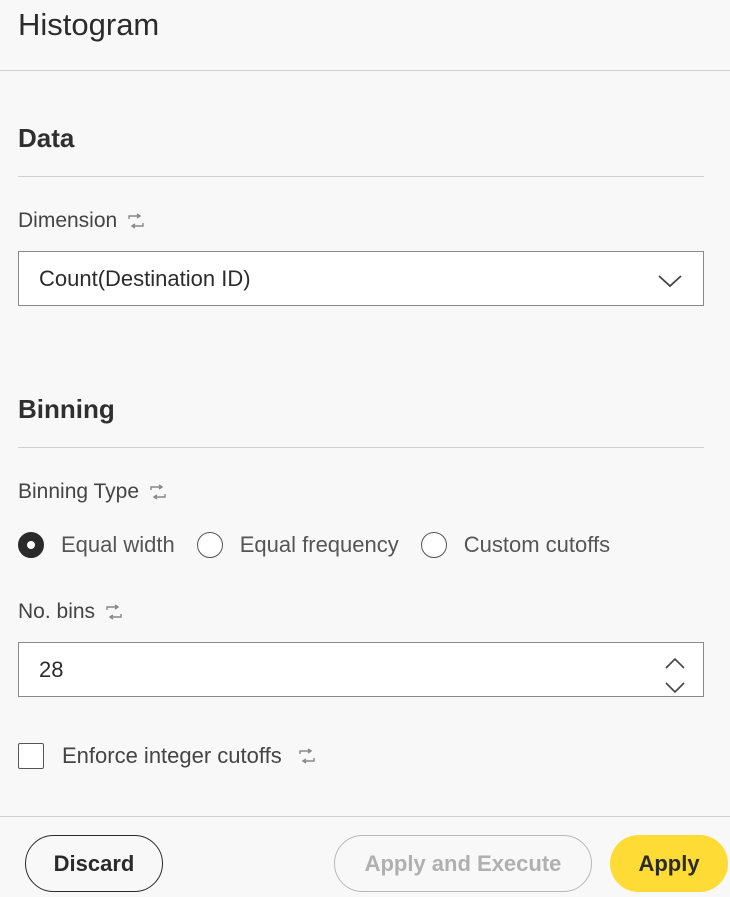  What do you see at coordinates (361, 612) in the screenshot?
I see `bins-label-row: No. bins` at bounding box center [361, 612].